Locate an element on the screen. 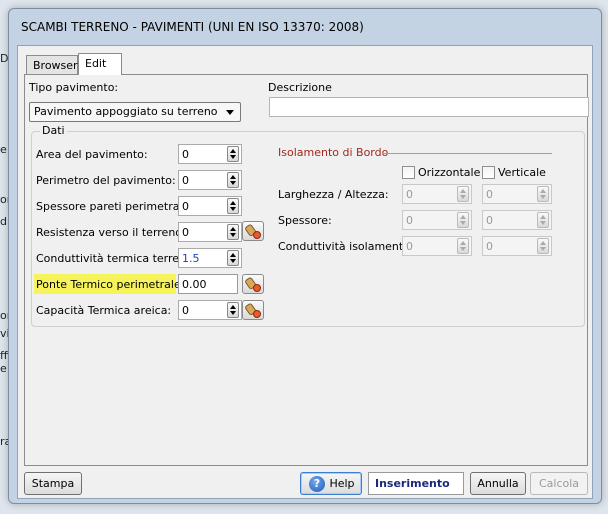  ponte-termico-value: 0.00 is located at coordinates (194, 284).